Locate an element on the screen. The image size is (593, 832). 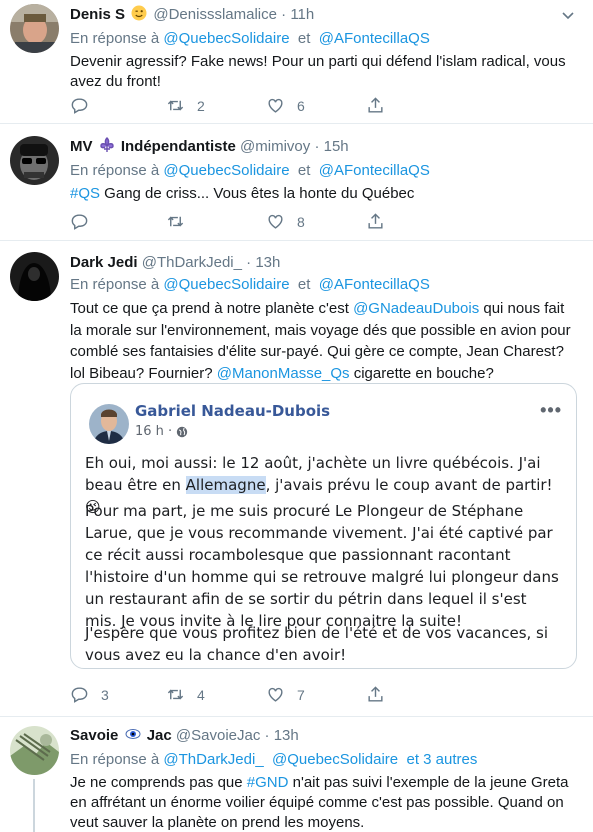
highlighted-word: Allemagne is located at coordinates (225, 485).